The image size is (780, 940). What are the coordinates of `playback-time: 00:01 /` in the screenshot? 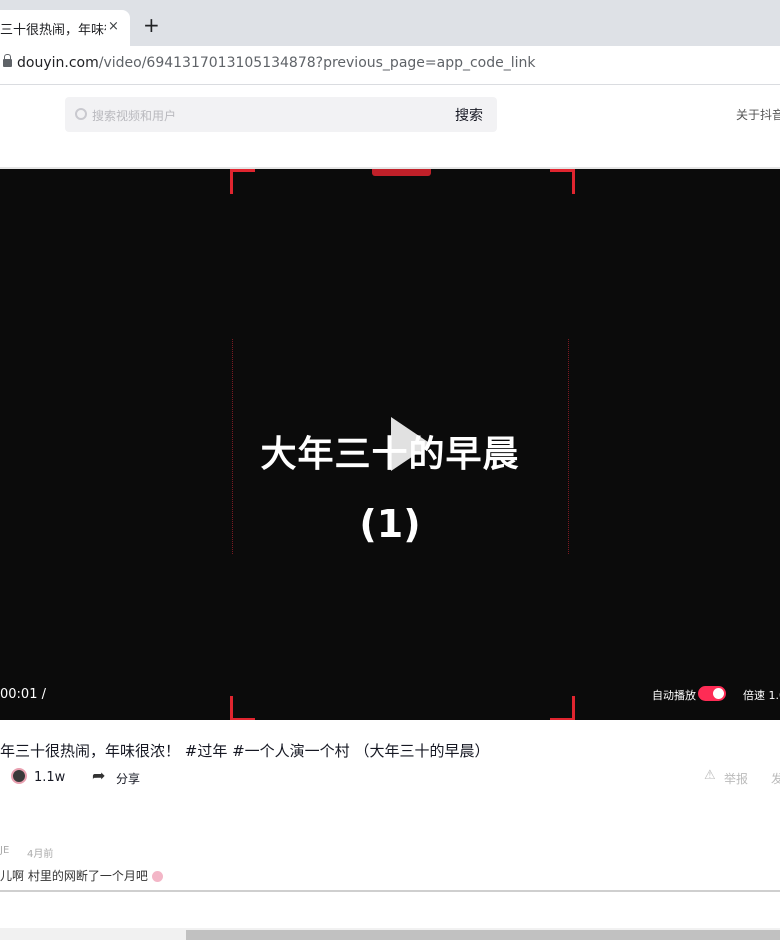 It's located at (23, 694).